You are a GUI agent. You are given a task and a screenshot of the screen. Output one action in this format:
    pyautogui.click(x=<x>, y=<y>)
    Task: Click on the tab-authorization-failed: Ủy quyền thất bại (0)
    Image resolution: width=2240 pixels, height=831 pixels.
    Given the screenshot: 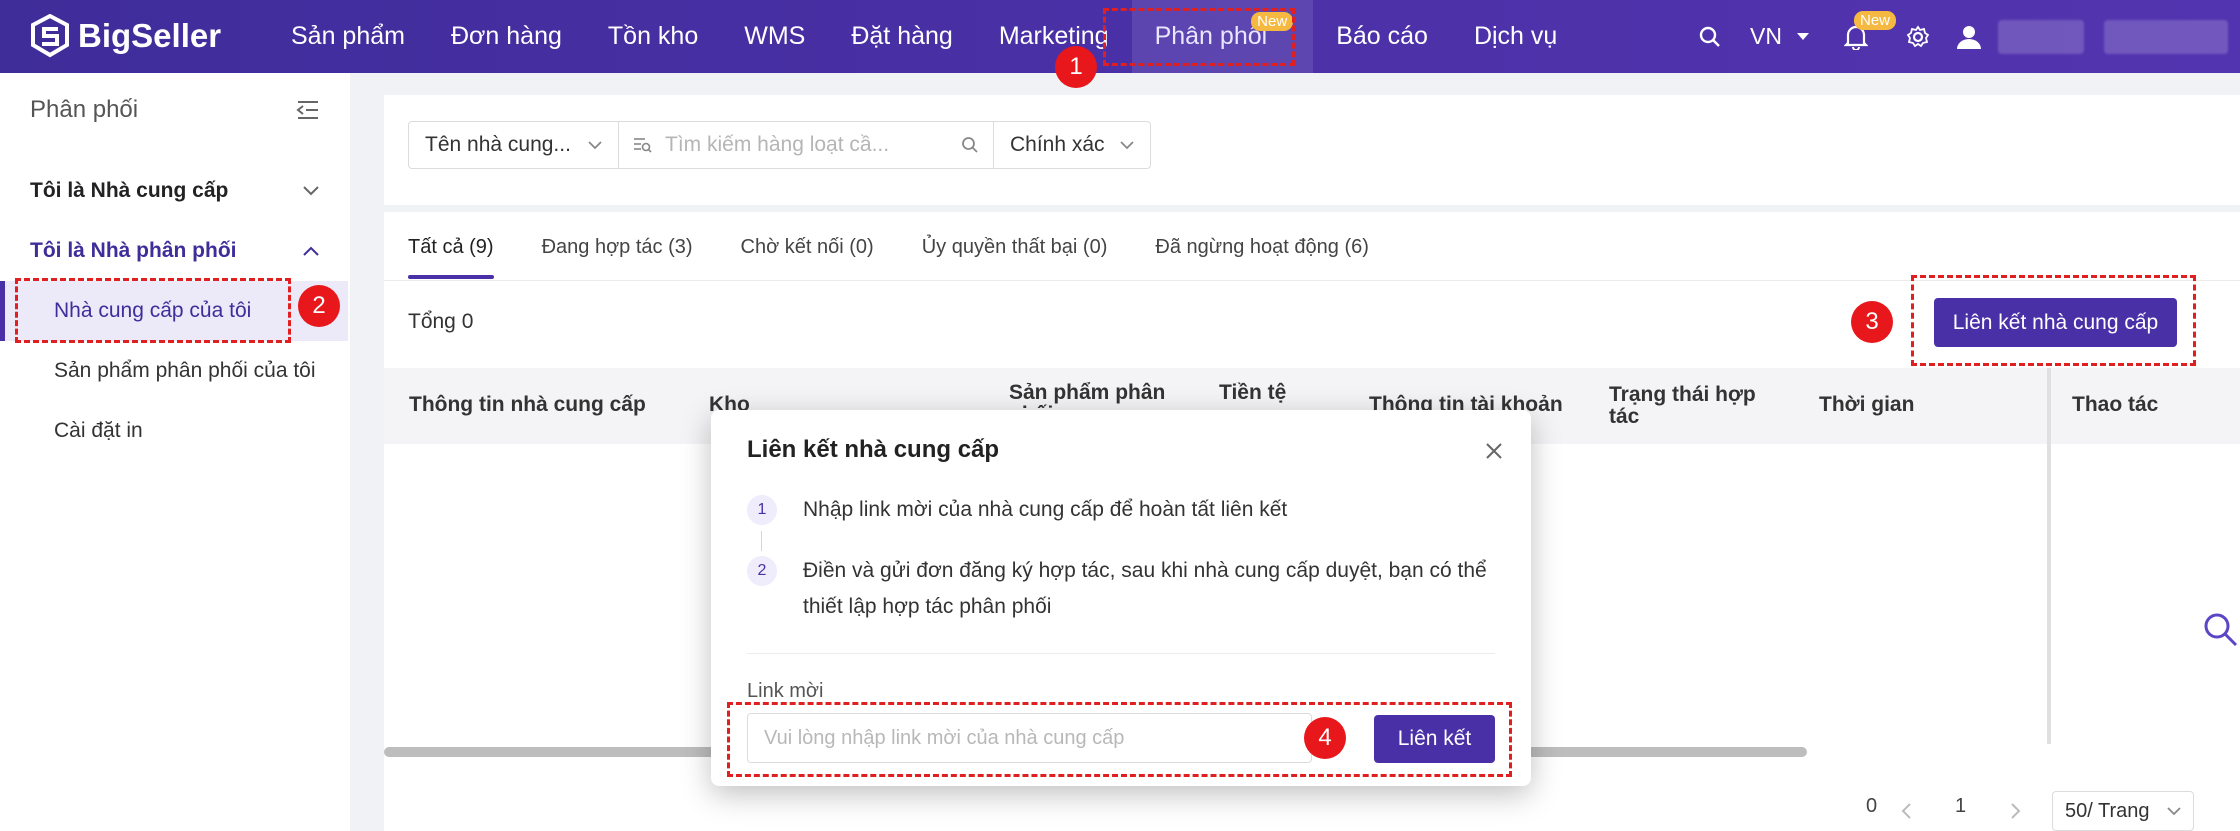 What is the action you would take?
    pyautogui.click(x=1015, y=247)
    